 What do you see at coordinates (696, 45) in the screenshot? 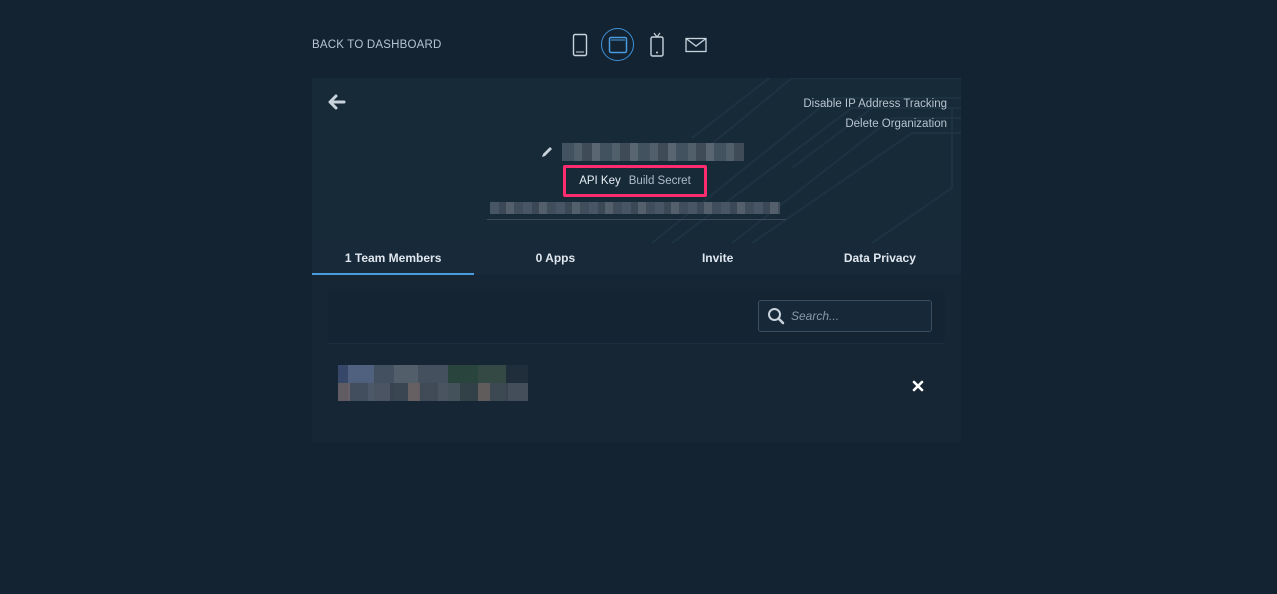
I see `mail-icon` at bounding box center [696, 45].